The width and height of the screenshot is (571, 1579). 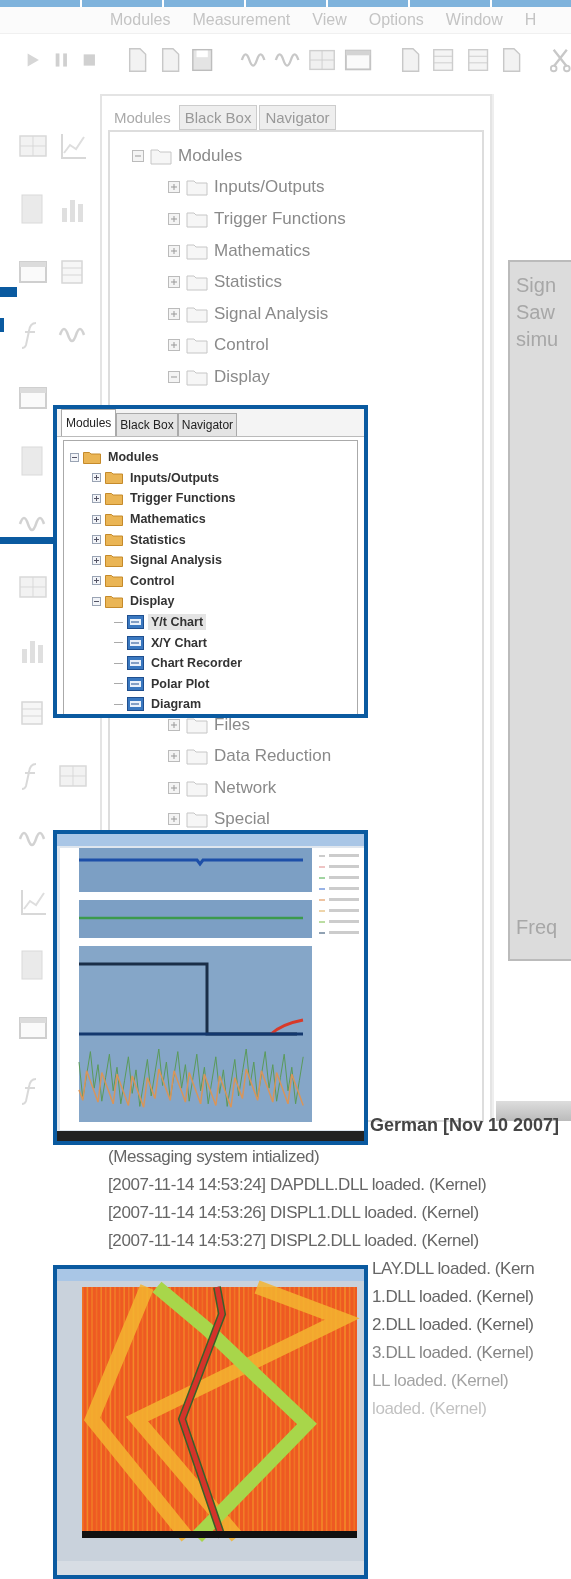 What do you see at coordinates (242, 819) in the screenshot?
I see `tree-item: Special` at bounding box center [242, 819].